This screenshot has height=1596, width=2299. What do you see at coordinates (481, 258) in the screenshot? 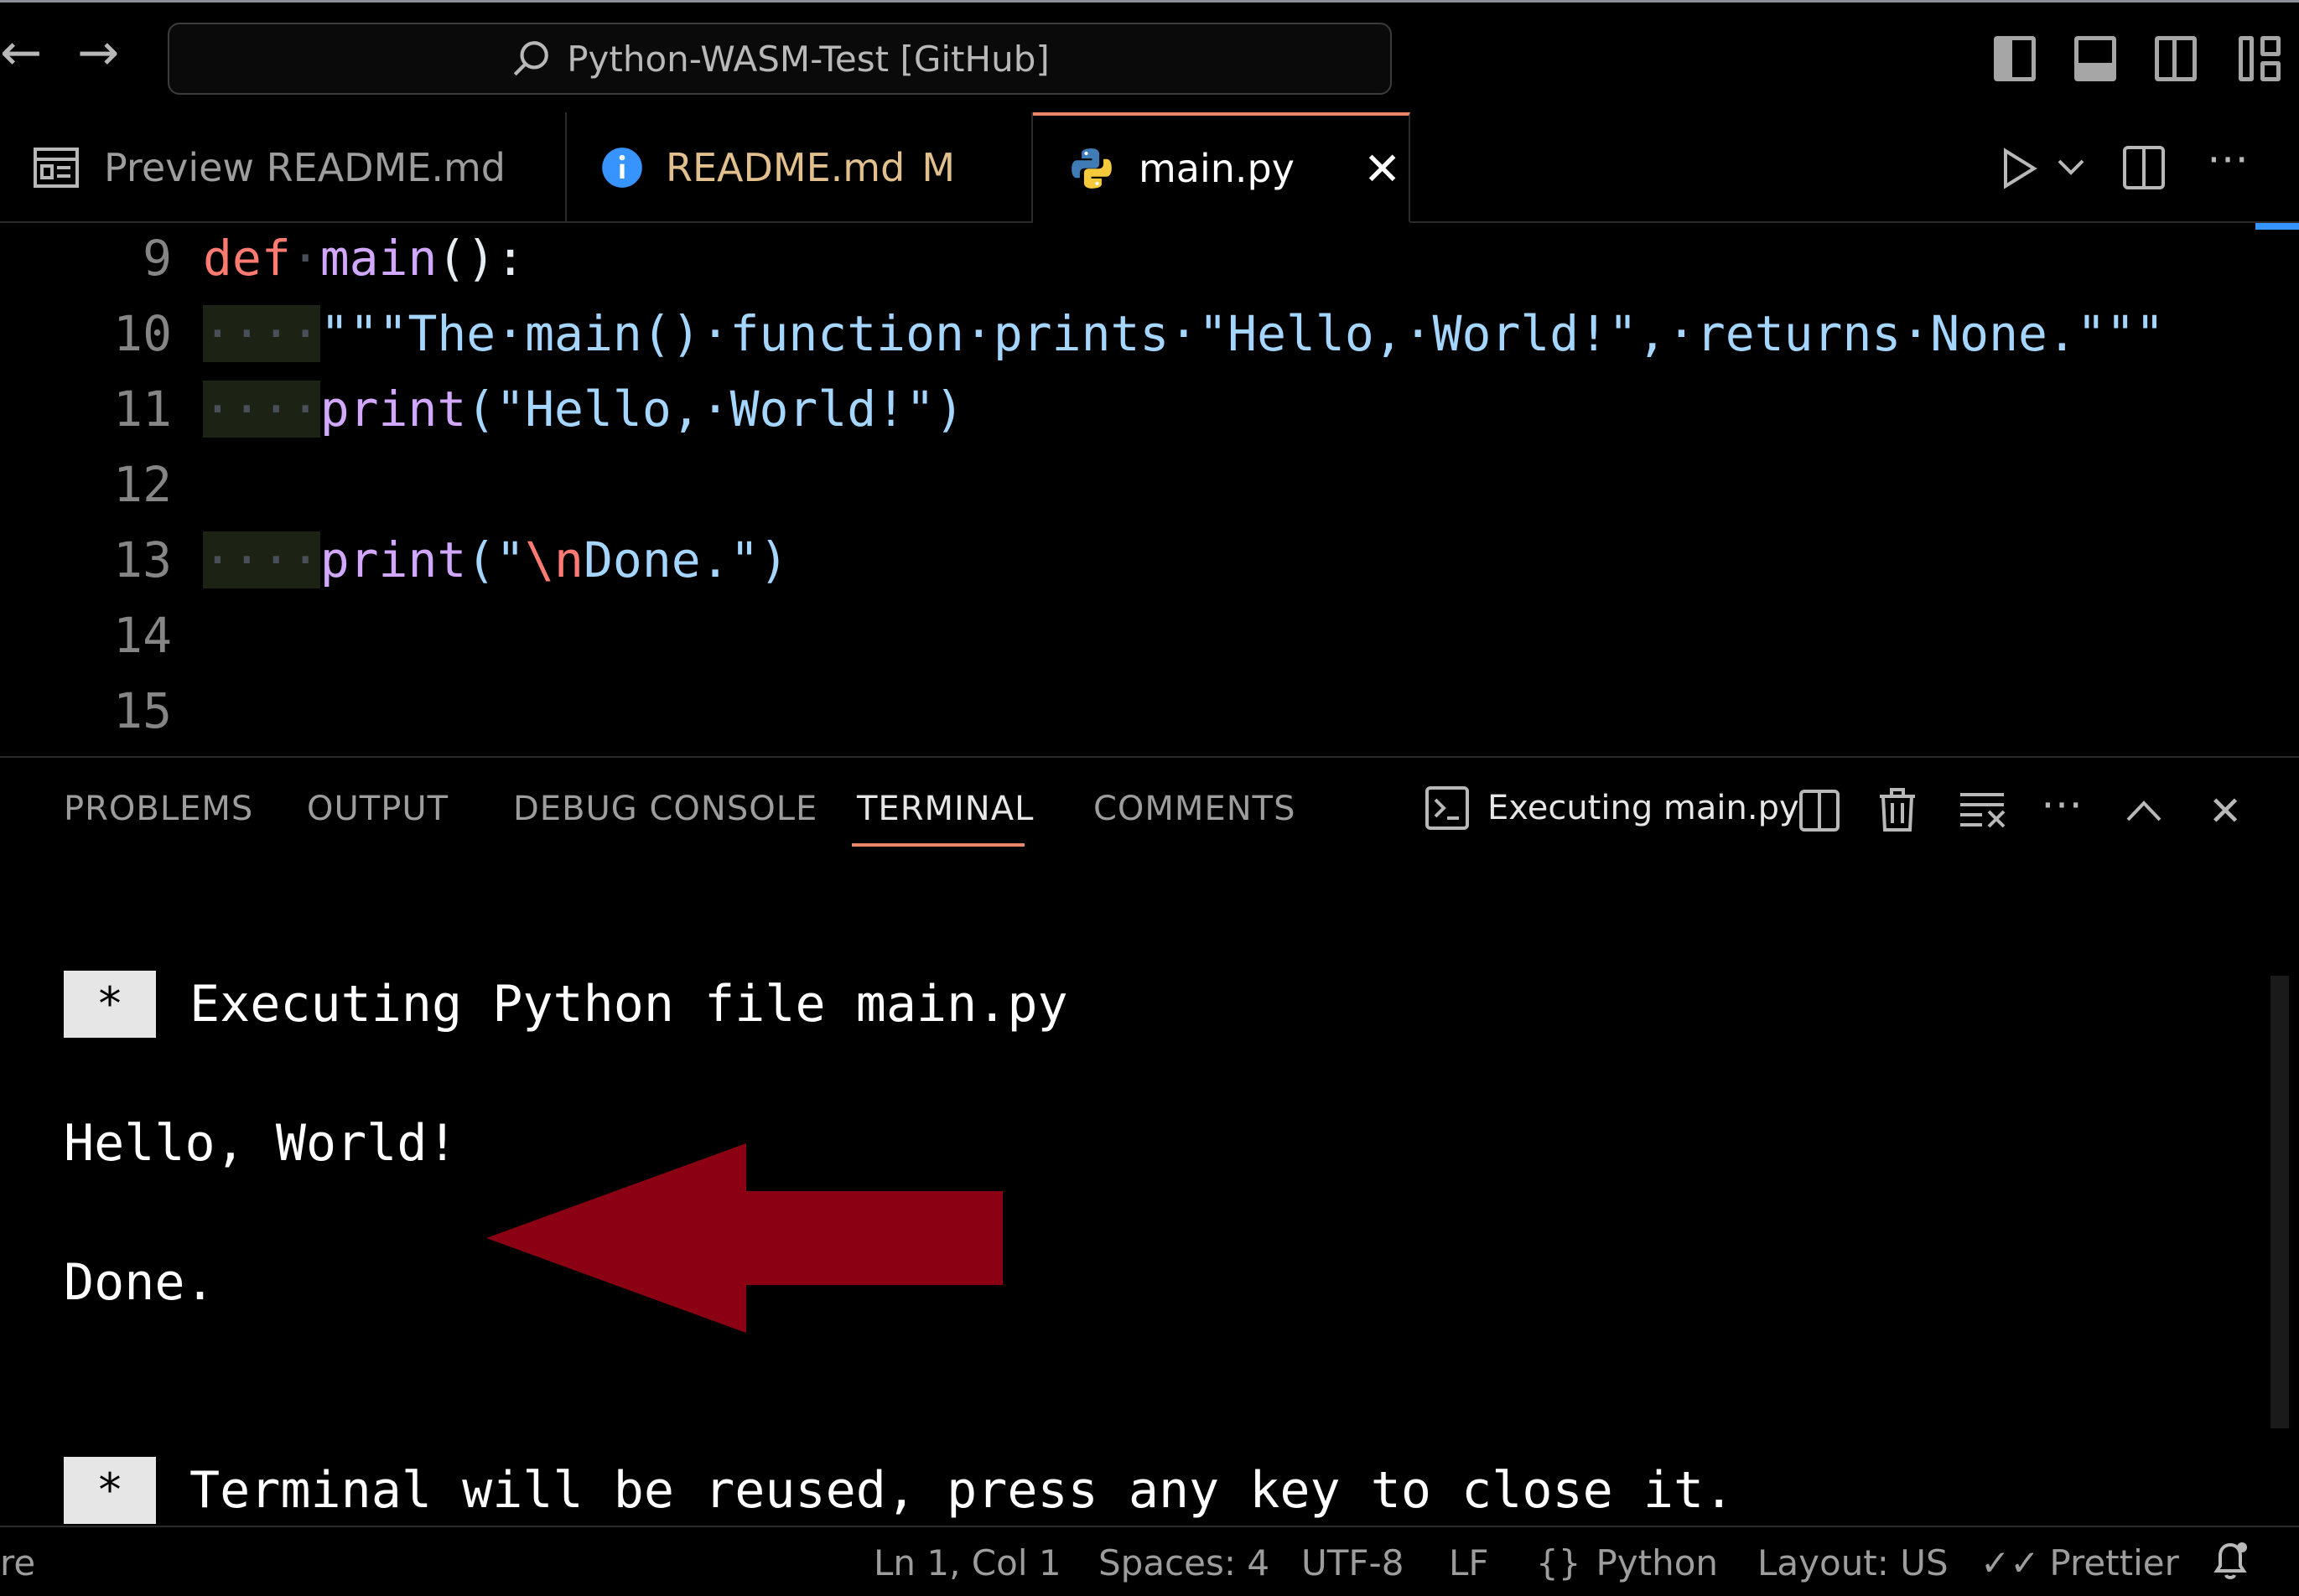
I see `punctuation-token: ():` at bounding box center [481, 258].